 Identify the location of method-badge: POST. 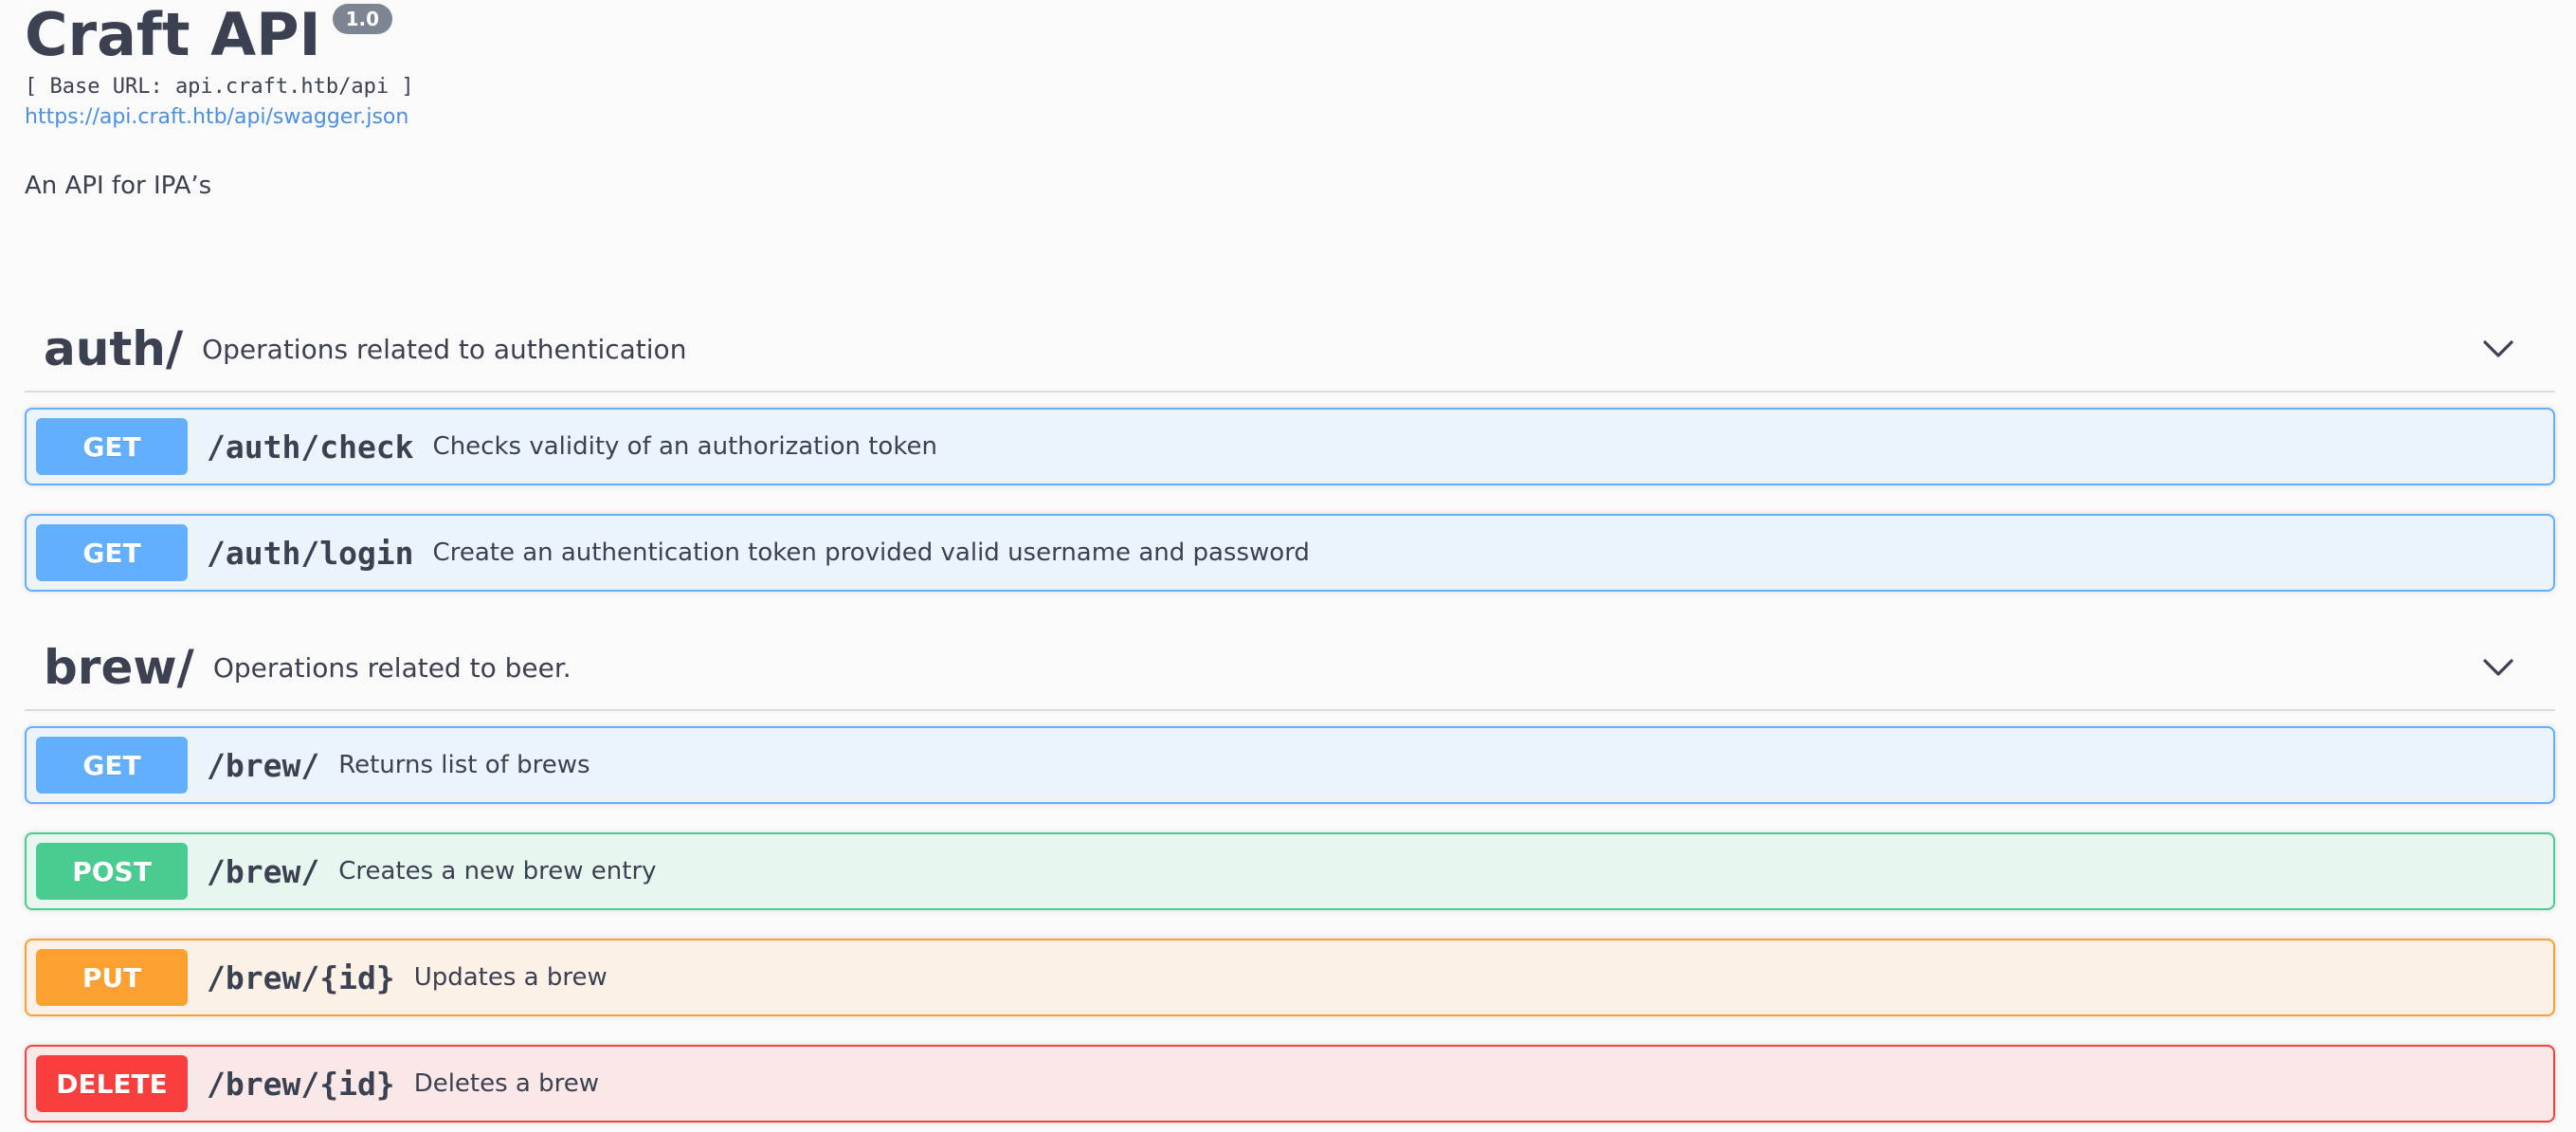
(112, 871).